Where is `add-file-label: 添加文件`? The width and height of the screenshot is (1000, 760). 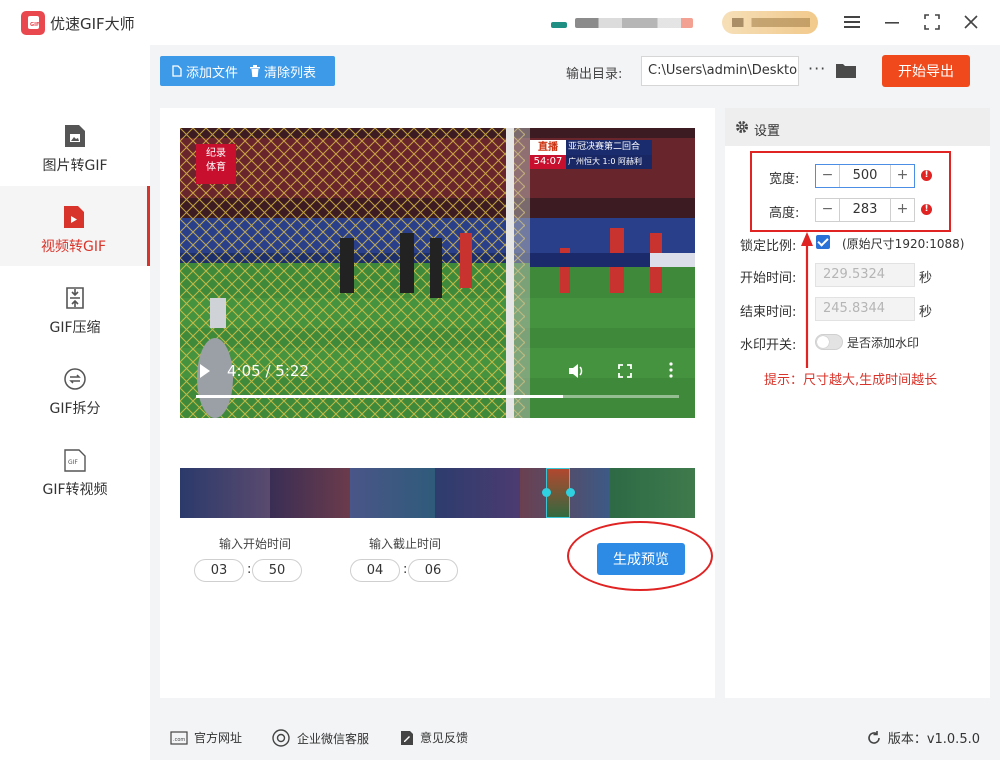 add-file-label: 添加文件 is located at coordinates (212, 73).